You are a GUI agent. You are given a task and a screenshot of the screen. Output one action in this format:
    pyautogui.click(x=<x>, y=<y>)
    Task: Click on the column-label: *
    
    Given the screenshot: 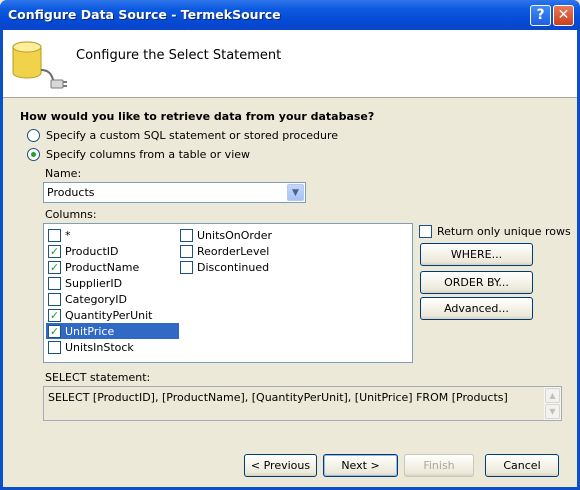 What is the action you would take?
    pyautogui.click(x=68, y=235)
    